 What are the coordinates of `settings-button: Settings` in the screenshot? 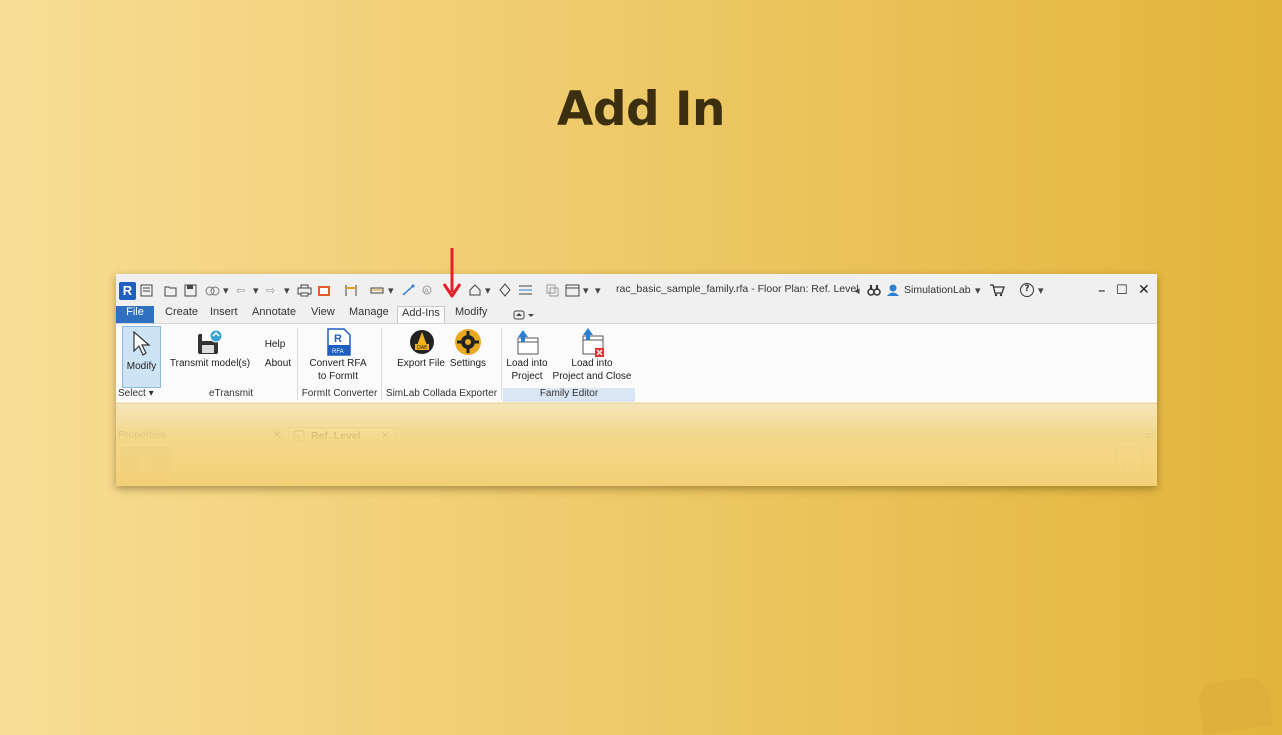 It's located at (468, 363).